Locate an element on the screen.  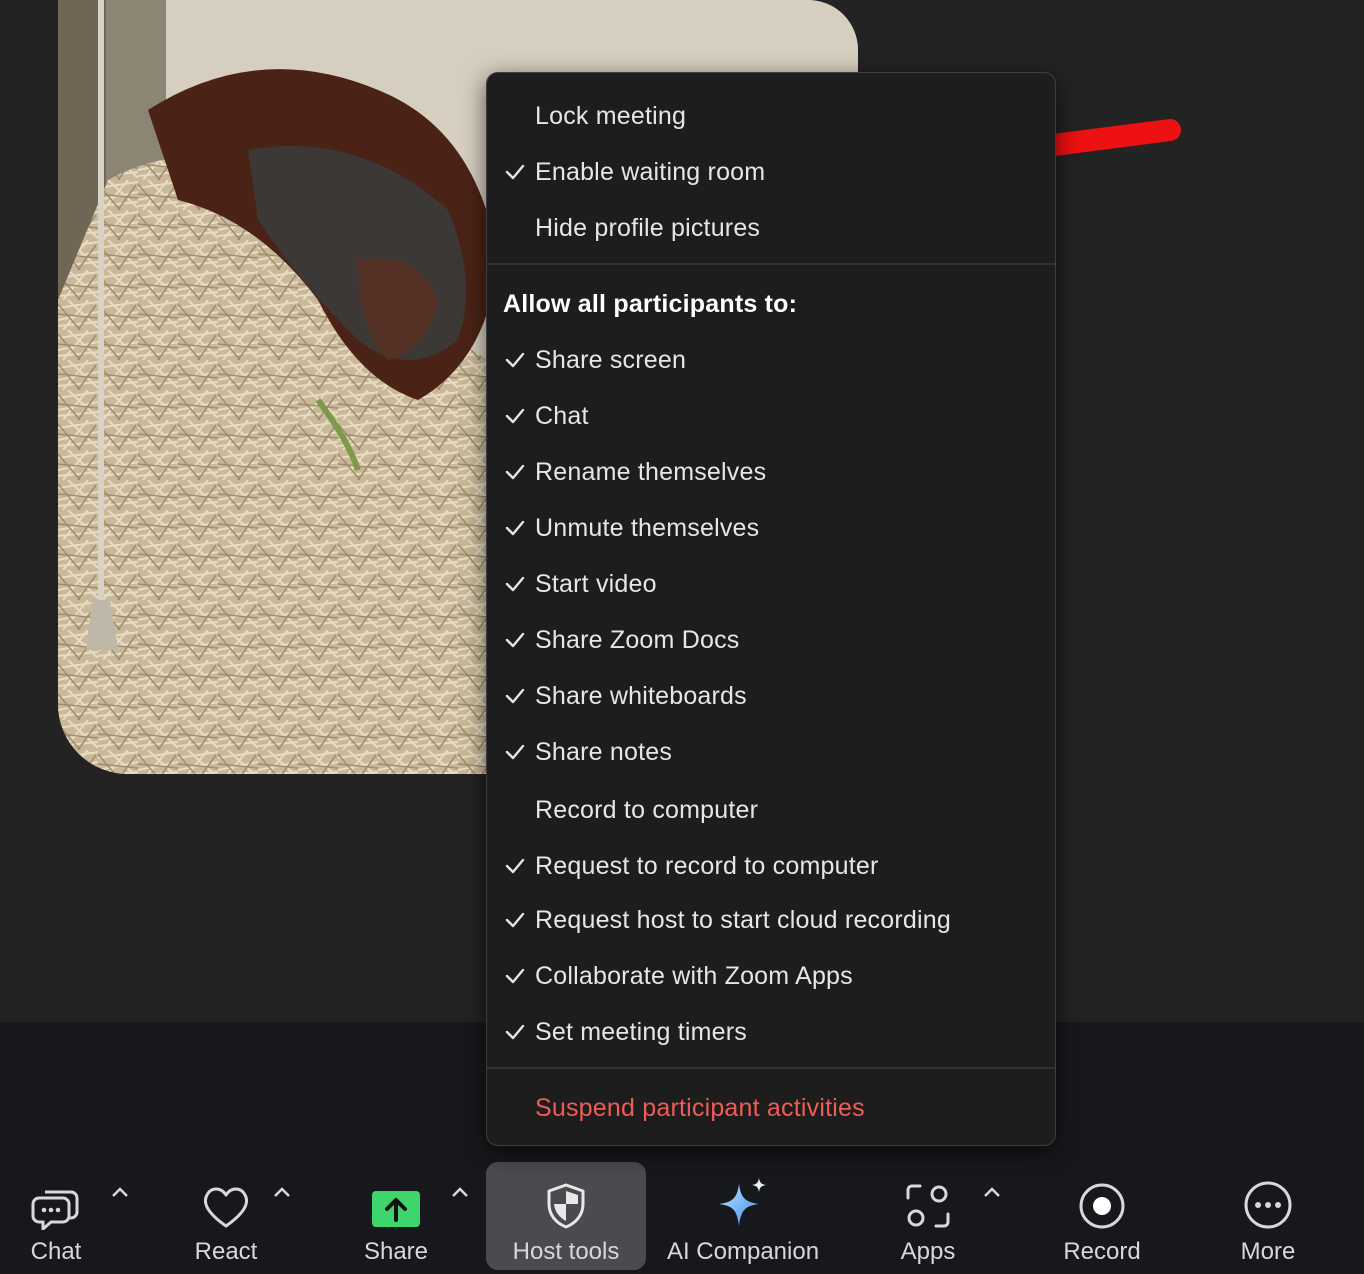
menu-item-label: Rename themselves is located at coordinates (651, 471).